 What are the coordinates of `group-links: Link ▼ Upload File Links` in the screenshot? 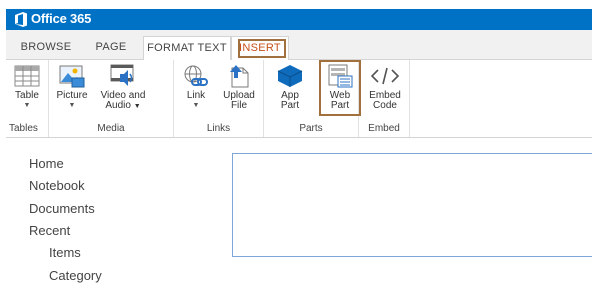 It's located at (219, 98).